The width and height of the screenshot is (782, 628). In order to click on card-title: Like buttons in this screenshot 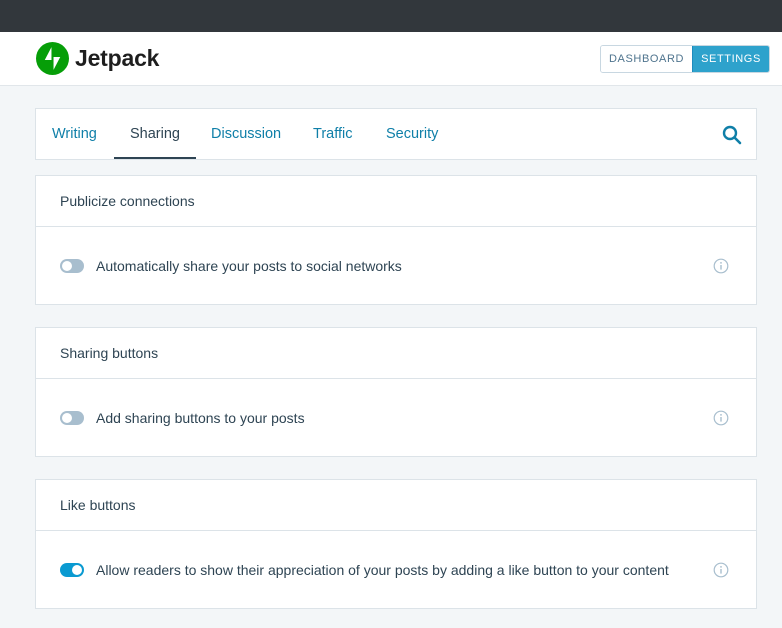, I will do `click(396, 505)`.